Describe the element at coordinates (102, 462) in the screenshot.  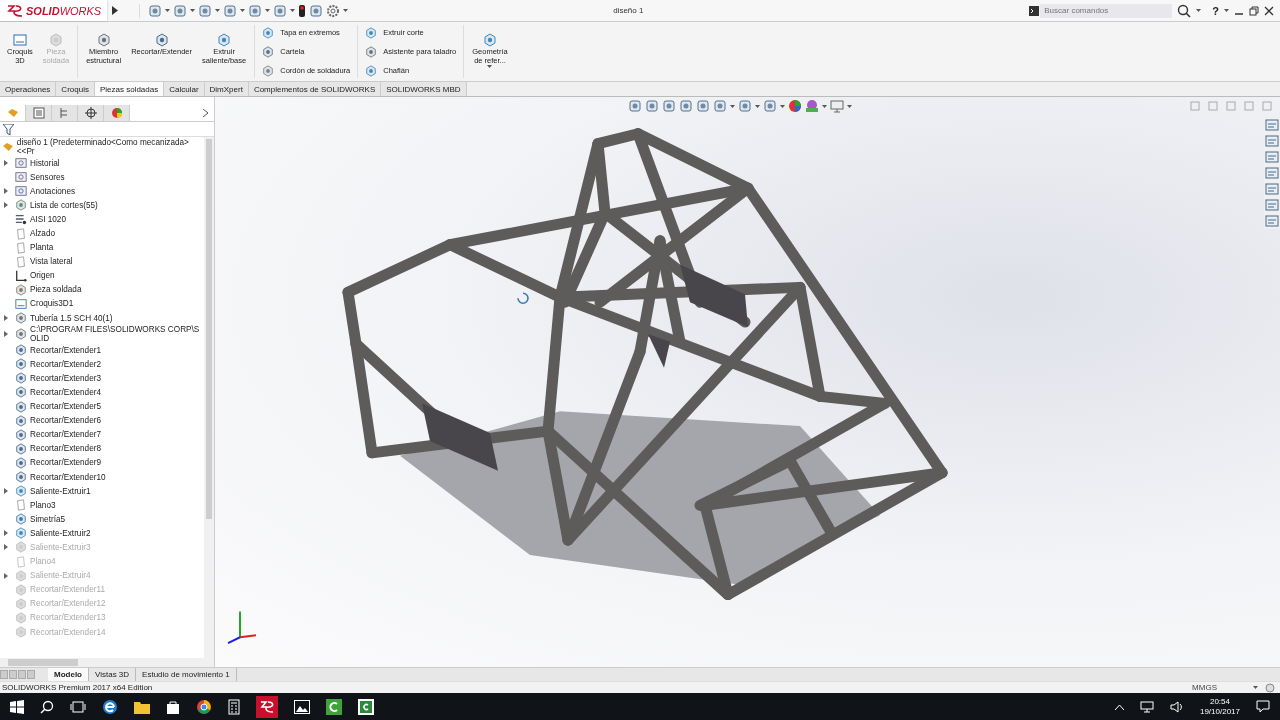
I see `tree-item: Recortar/Extender9` at that location.